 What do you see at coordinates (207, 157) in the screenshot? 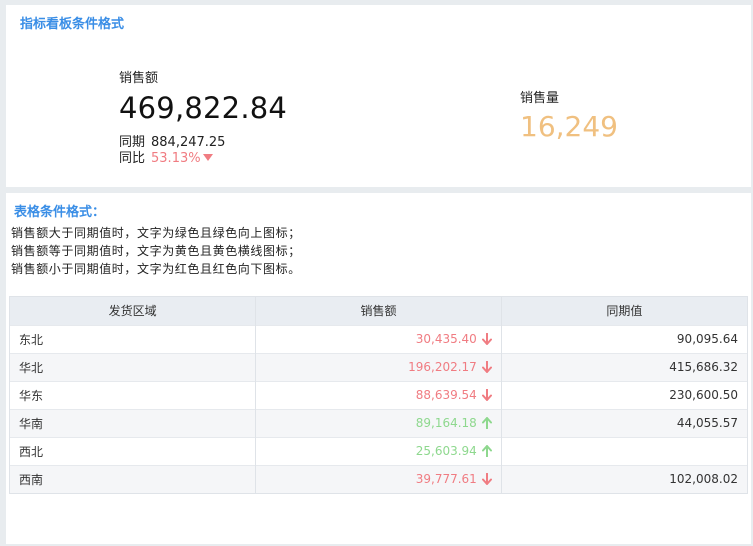
I see `triangle-down-icon` at bounding box center [207, 157].